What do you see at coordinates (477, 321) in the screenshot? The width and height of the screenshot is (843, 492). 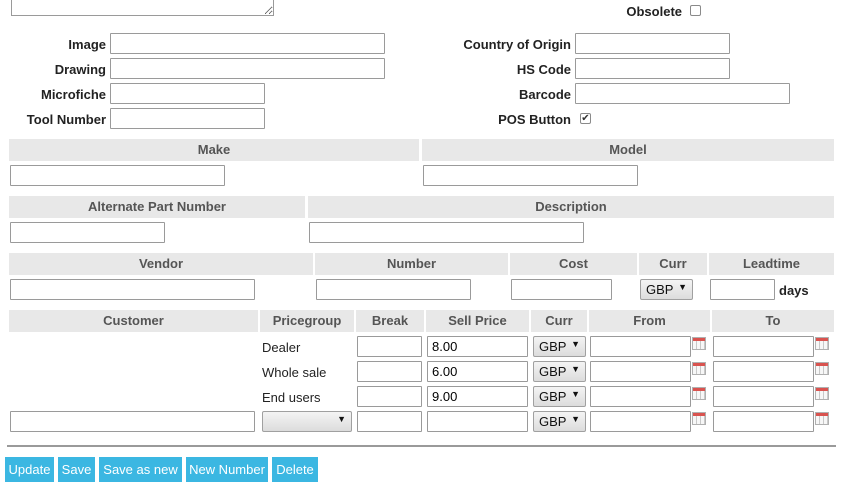 I see `sell-price-header: Sell Price` at bounding box center [477, 321].